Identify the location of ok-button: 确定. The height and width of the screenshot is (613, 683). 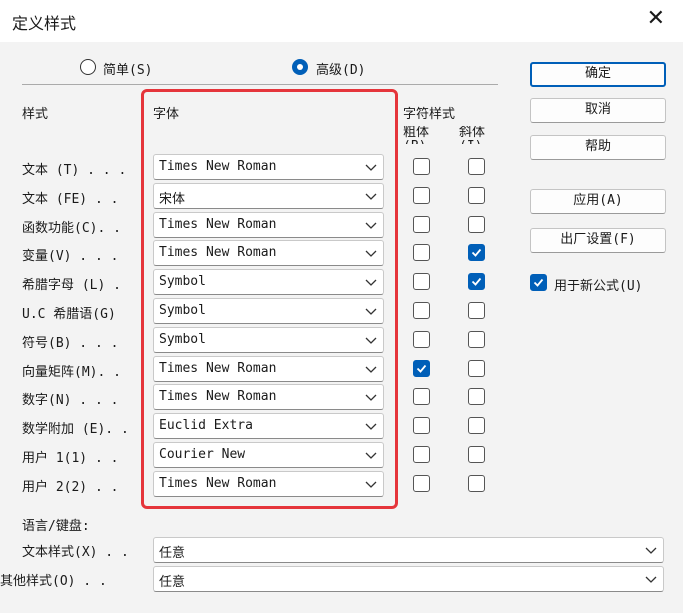
(598, 74).